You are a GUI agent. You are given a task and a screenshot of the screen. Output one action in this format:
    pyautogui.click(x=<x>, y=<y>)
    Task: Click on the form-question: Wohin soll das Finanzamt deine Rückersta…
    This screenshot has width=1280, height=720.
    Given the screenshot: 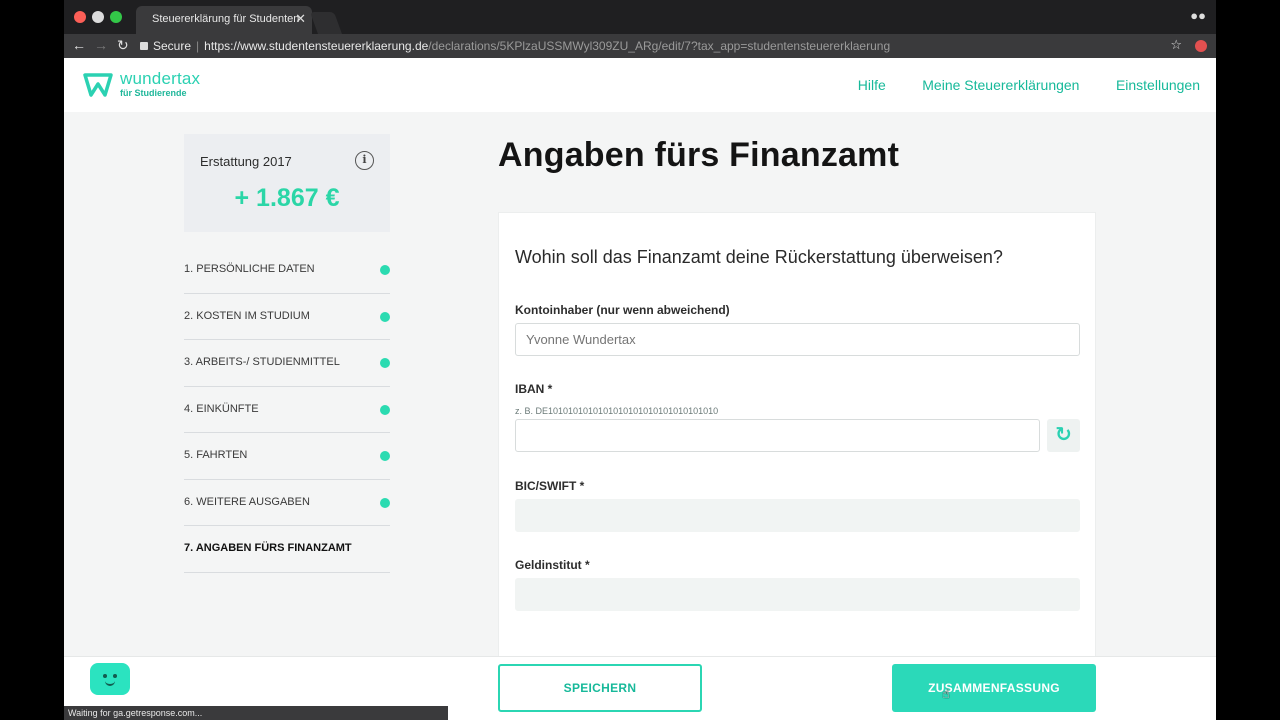 What is the action you would take?
    pyautogui.click(x=759, y=257)
    